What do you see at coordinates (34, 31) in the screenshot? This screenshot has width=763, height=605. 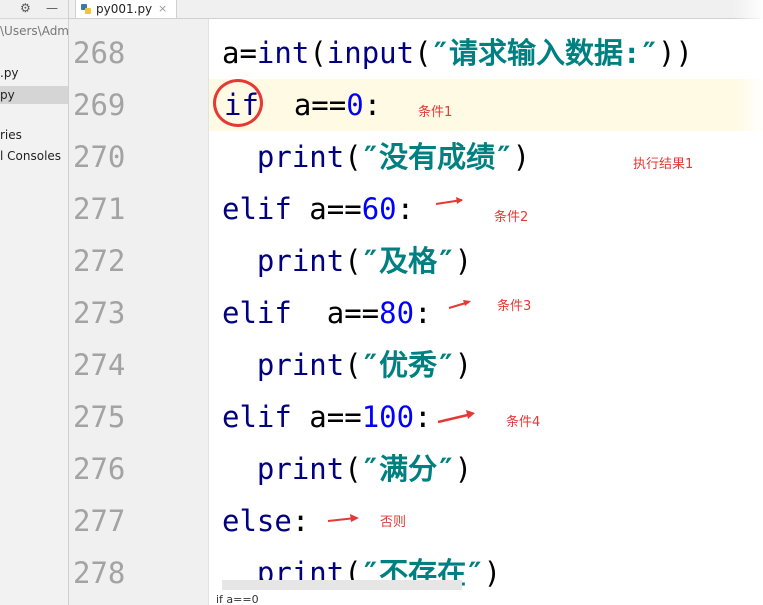 I see `project-path: \Users\Adm` at bounding box center [34, 31].